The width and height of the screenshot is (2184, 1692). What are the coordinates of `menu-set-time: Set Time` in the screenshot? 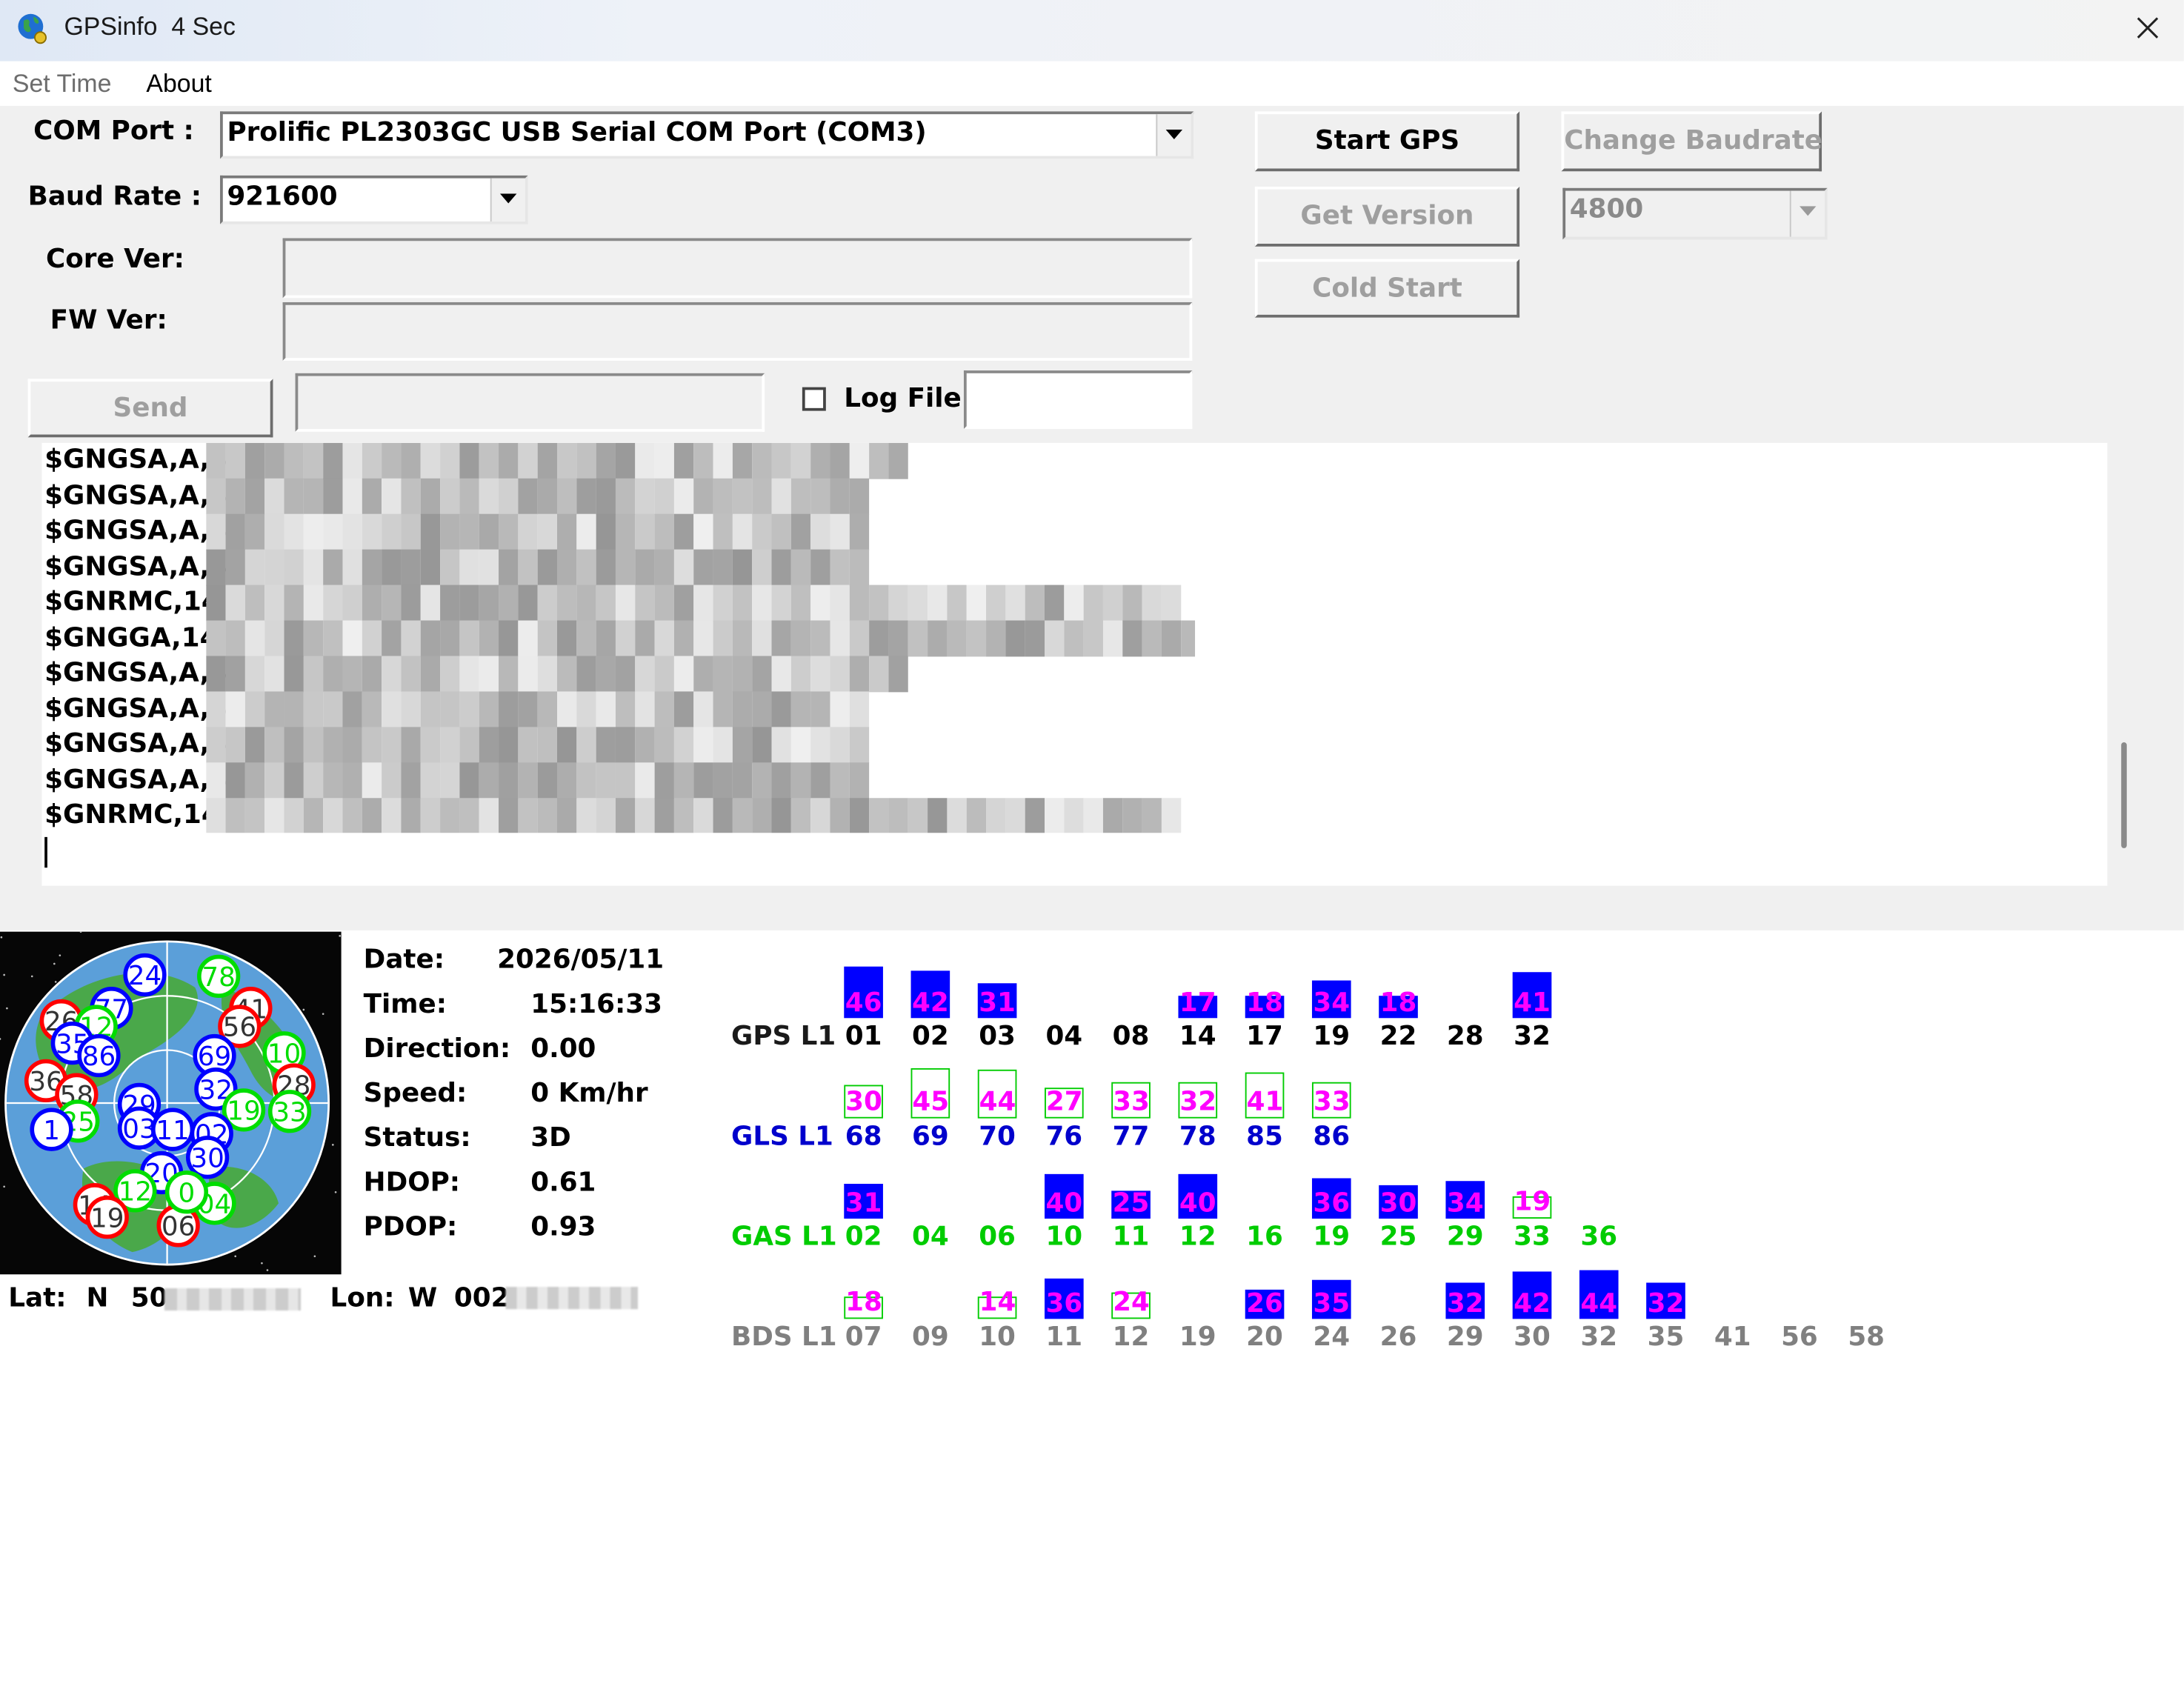 It's located at (63, 84).